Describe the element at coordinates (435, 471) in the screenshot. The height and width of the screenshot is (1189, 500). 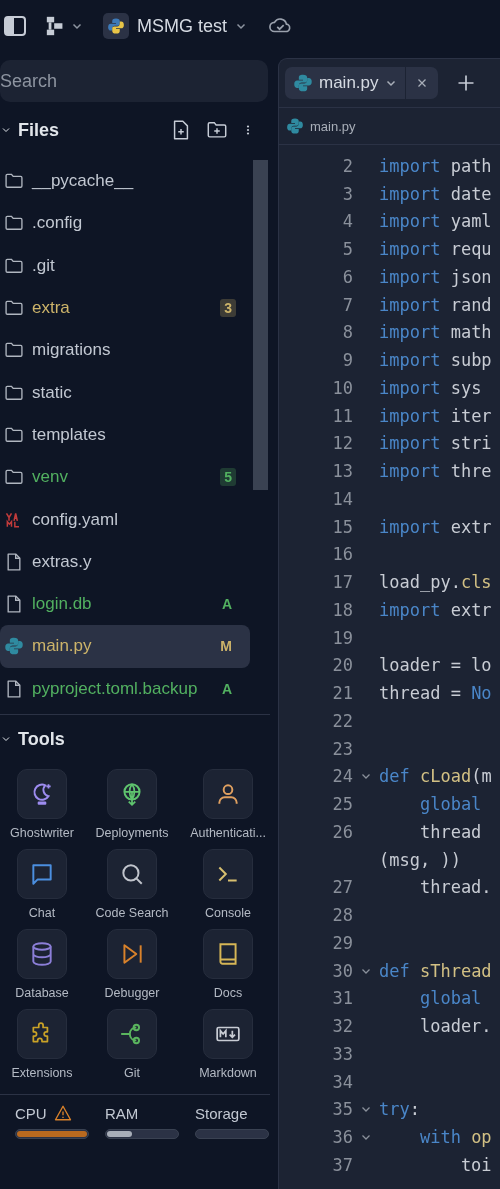
I see `code-line: import thre` at that location.